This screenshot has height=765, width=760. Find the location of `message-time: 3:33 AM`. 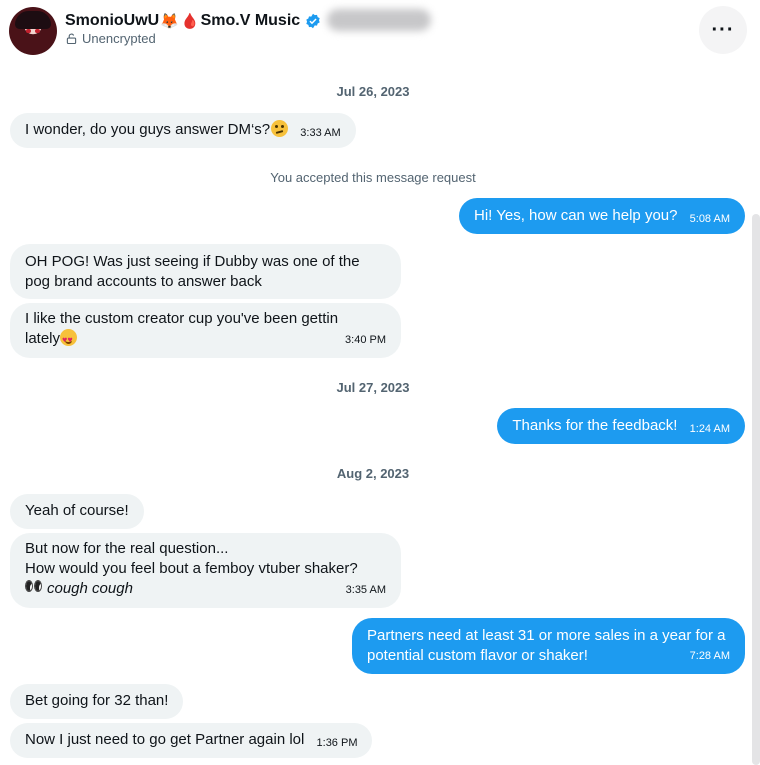

message-time: 3:33 AM is located at coordinates (320, 133).